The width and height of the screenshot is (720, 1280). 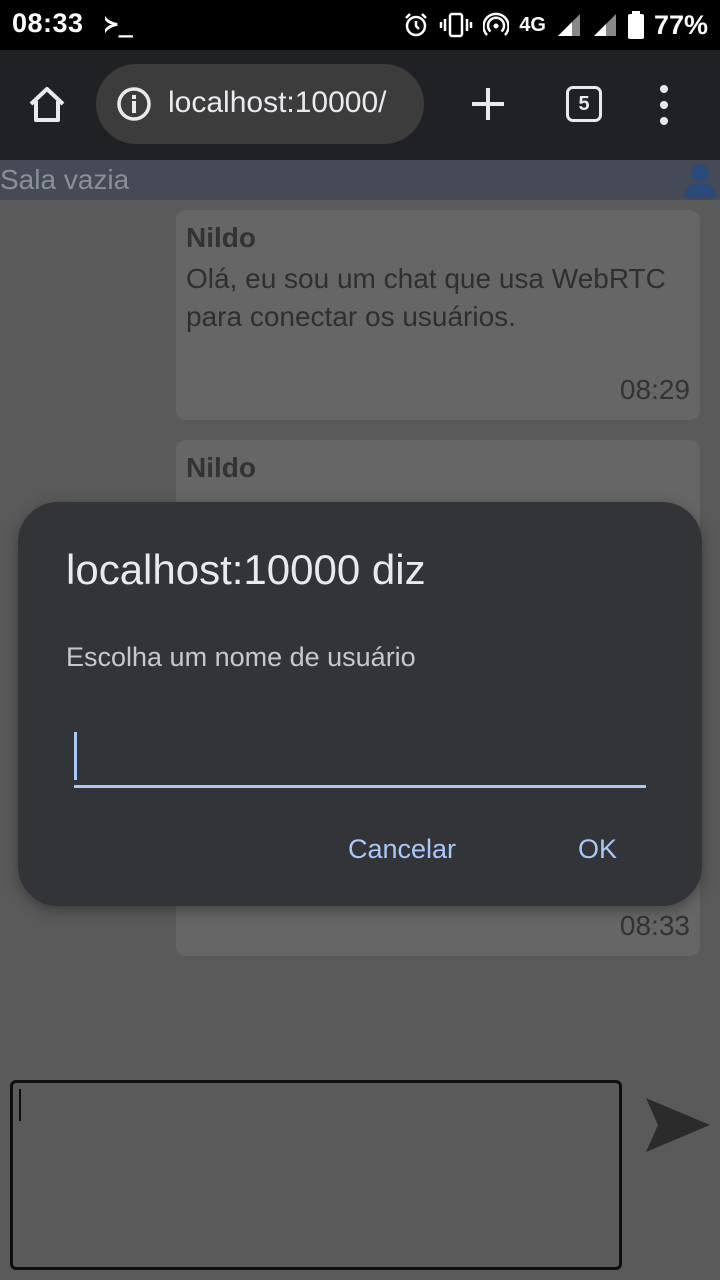 What do you see at coordinates (532, 24) in the screenshot?
I see `network-type: 4G` at bounding box center [532, 24].